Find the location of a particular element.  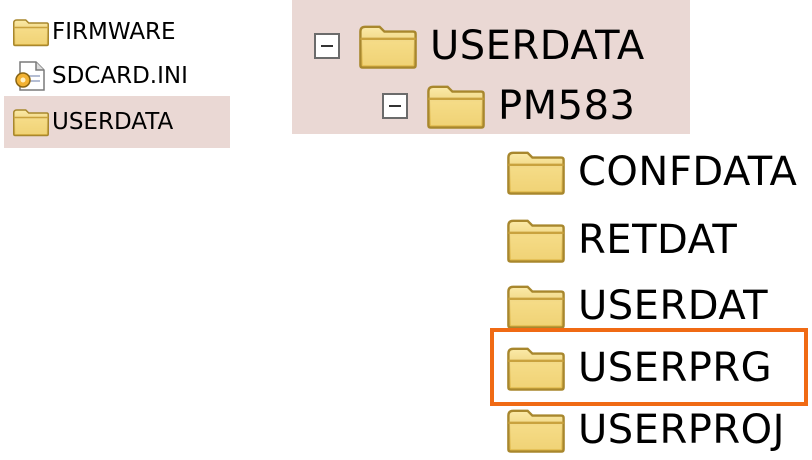

tree-node-userdata: USERDATA is located at coordinates (479, 46).